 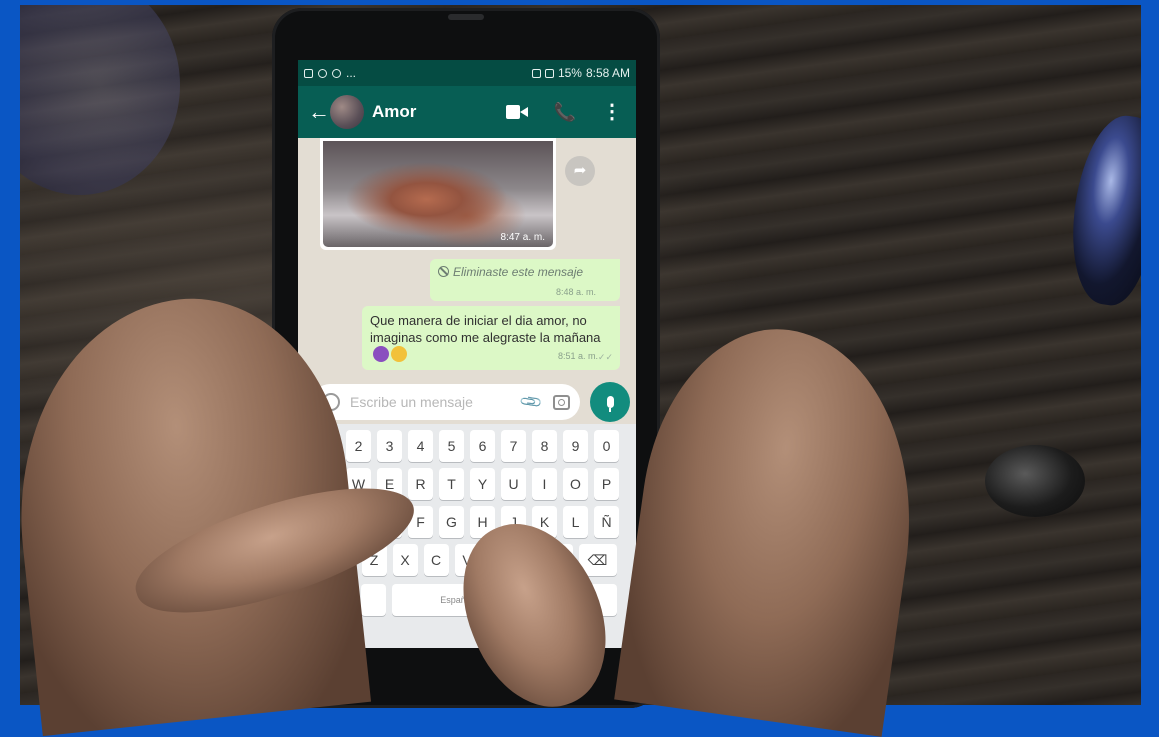 What do you see at coordinates (322, 73) in the screenshot?
I see `blocked-notification-icon` at bounding box center [322, 73].